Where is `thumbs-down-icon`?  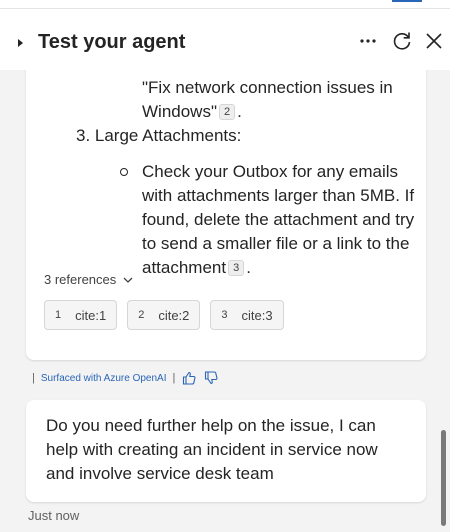
thumbs-down-icon is located at coordinates (211, 378).